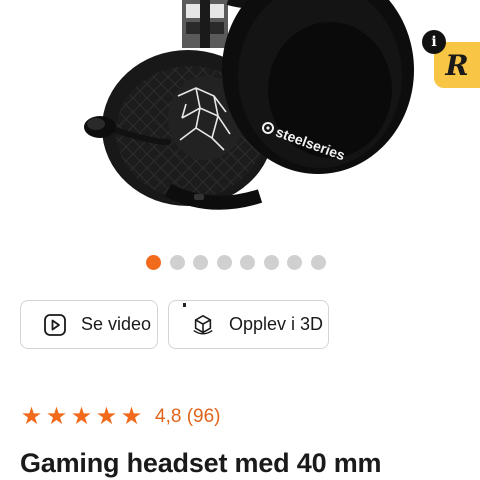  I want to click on watch-video-button: Se video, so click(89, 324).